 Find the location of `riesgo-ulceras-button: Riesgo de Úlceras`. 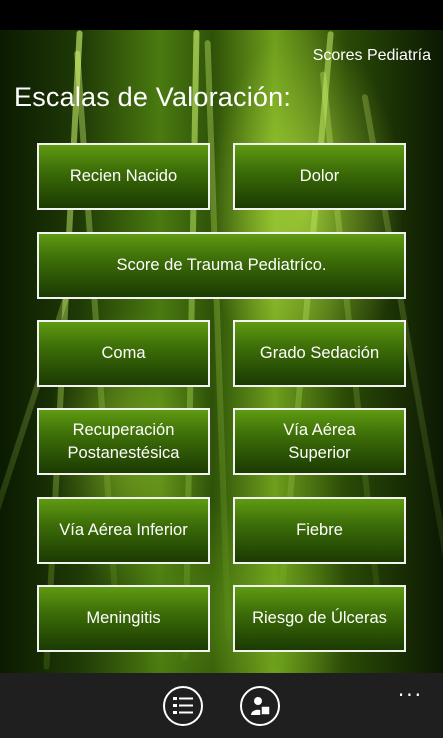

riesgo-ulceras-button: Riesgo de Úlceras is located at coordinates (319, 618).